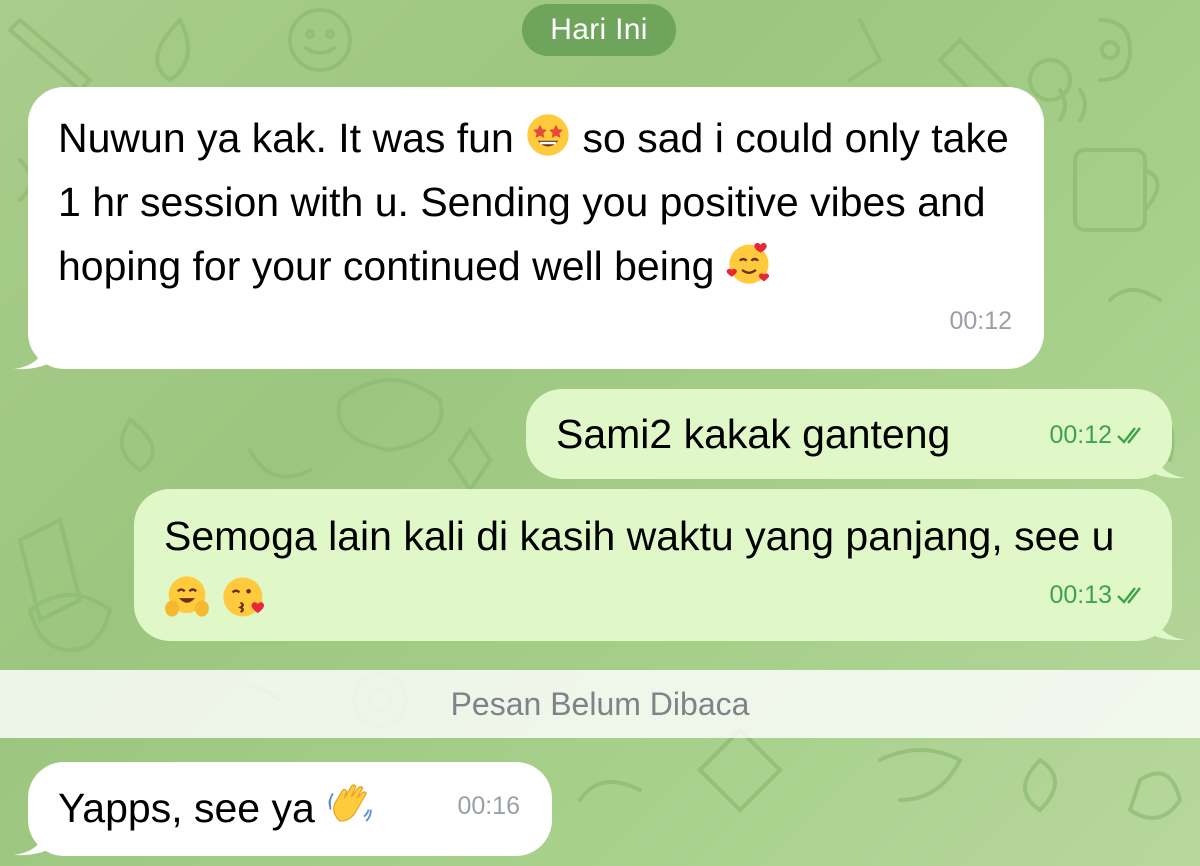  Describe the element at coordinates (244, 597) in the screenshot. I see `face-blowing-kiss-emoji-icon` at that location.